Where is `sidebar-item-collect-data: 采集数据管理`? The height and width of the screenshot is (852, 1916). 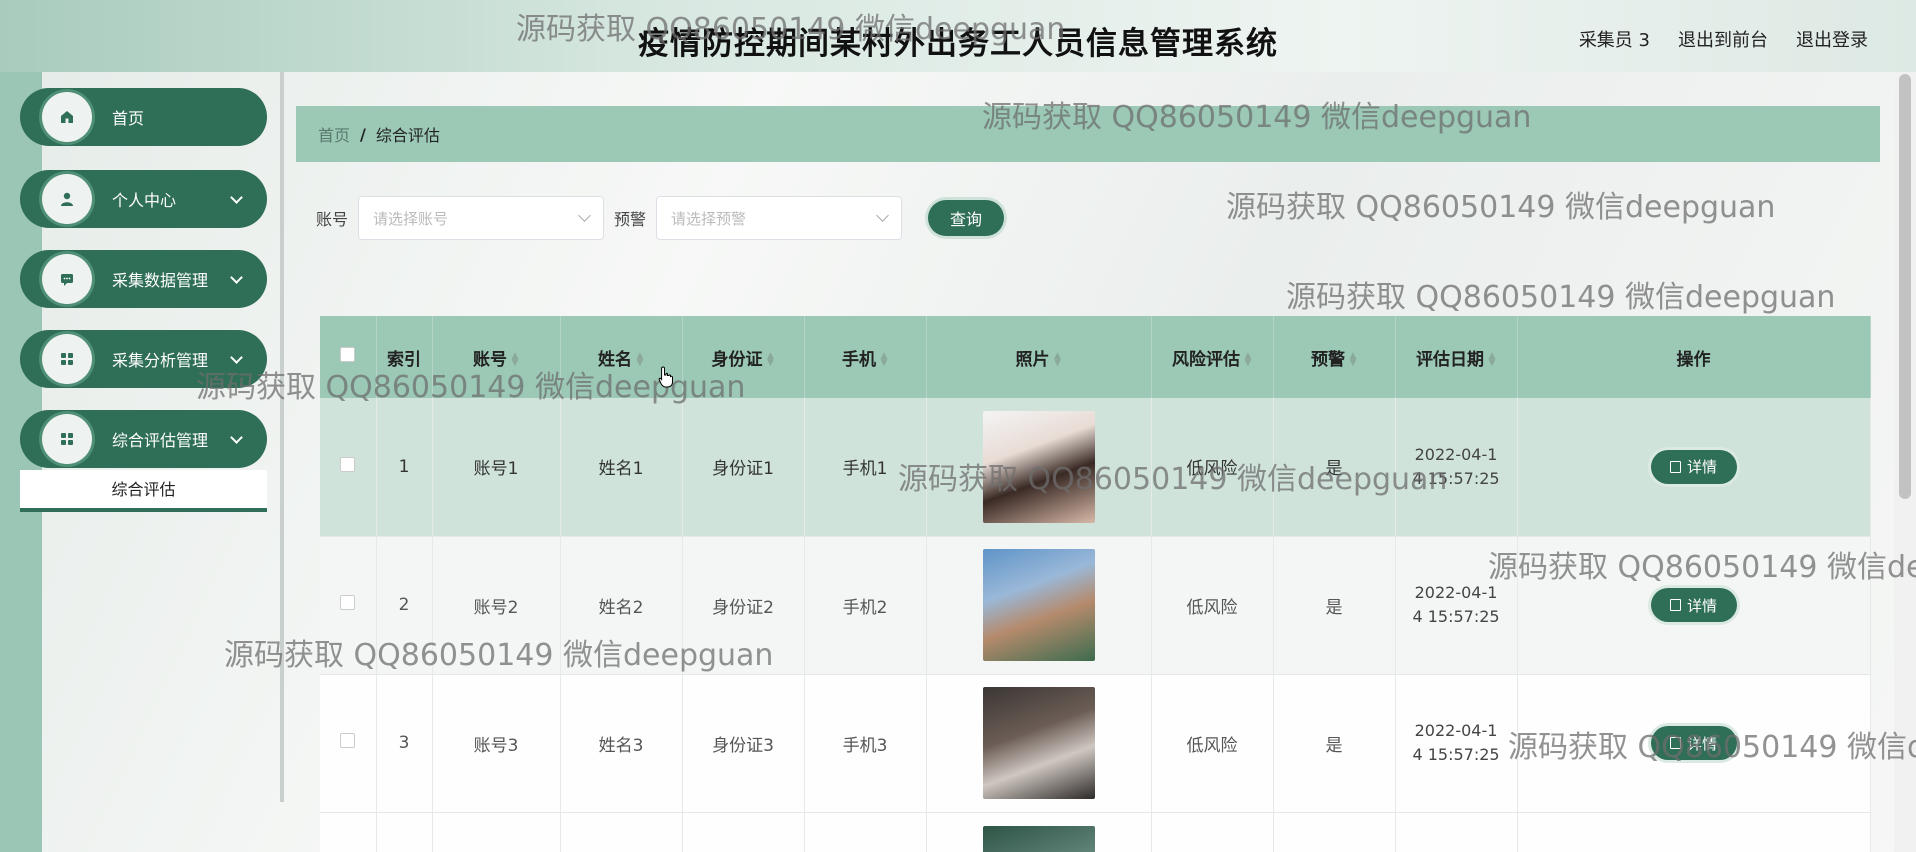 sidebar-item-collect-data: 采集数据管理 is located at coordinates (143, 279).